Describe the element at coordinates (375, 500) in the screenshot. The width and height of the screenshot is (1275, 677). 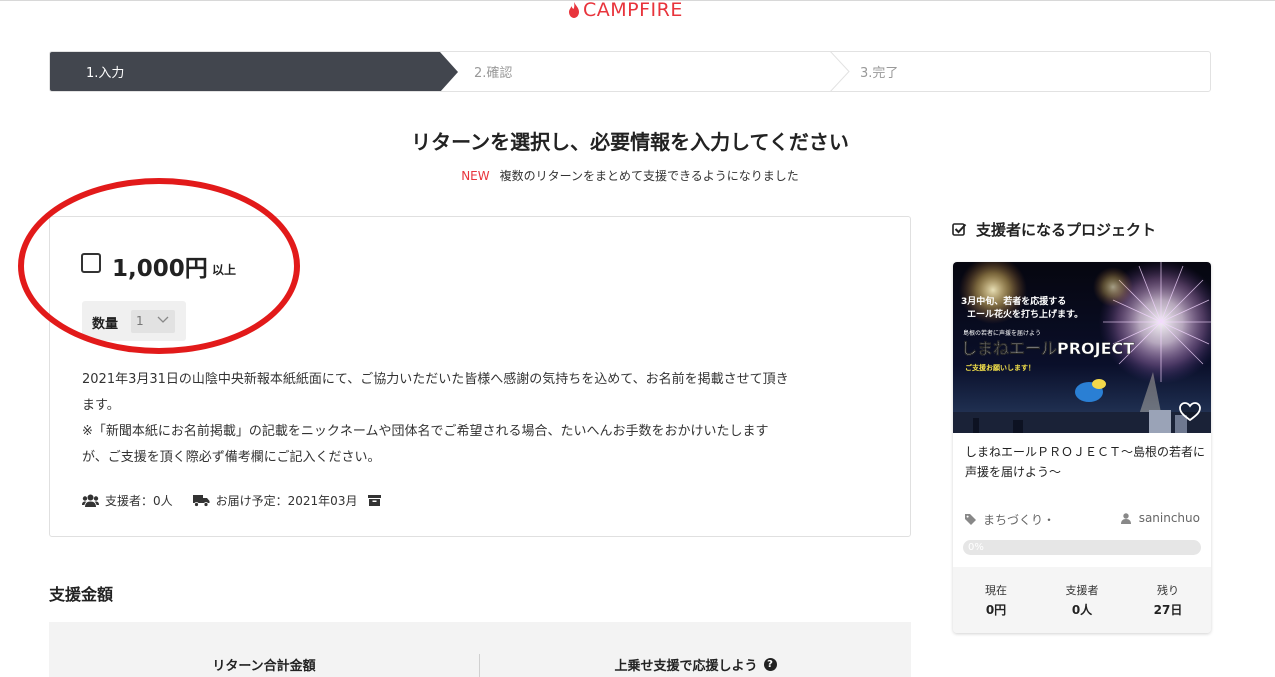
I see `box-icon` at that location.